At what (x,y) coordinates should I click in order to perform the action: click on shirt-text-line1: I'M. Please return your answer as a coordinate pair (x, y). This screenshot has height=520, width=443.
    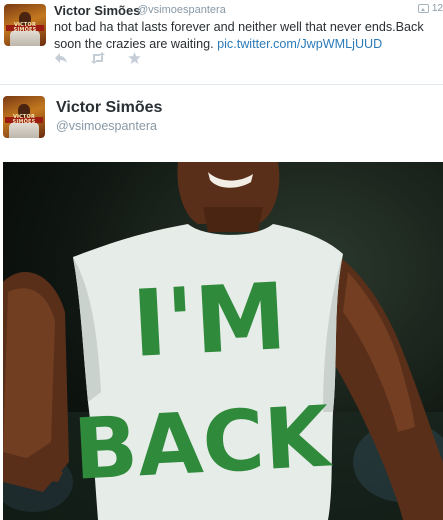
    Looking at the image, I should click on (209, 320).